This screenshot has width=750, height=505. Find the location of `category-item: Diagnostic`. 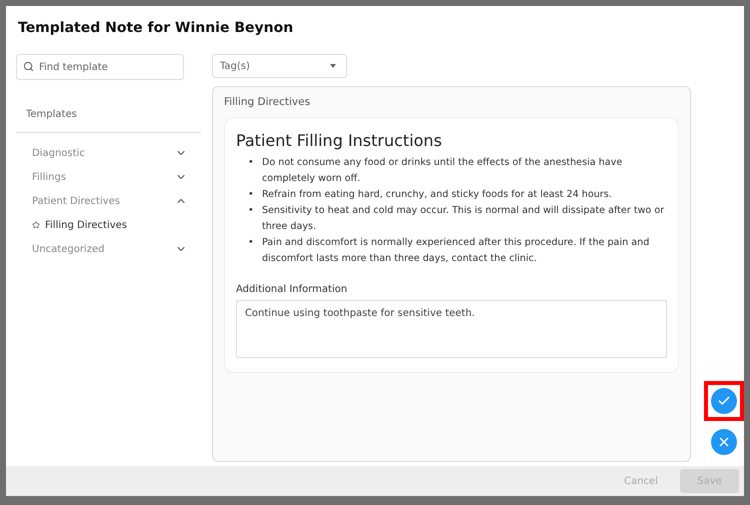

category-item: Diagnostic is located at coordinates (108, 153).